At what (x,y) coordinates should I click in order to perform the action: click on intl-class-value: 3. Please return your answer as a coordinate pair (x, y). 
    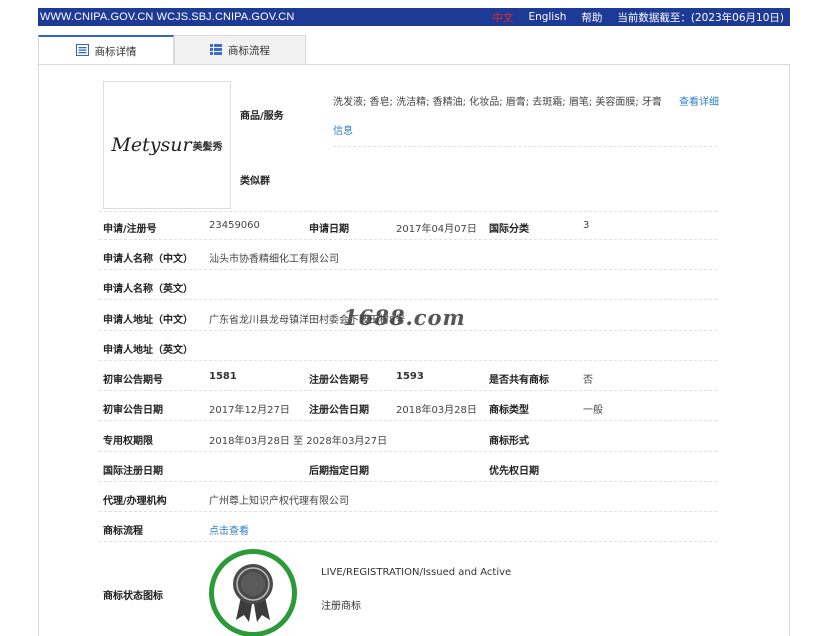
    Looking at the image, I should click on (586, 225).